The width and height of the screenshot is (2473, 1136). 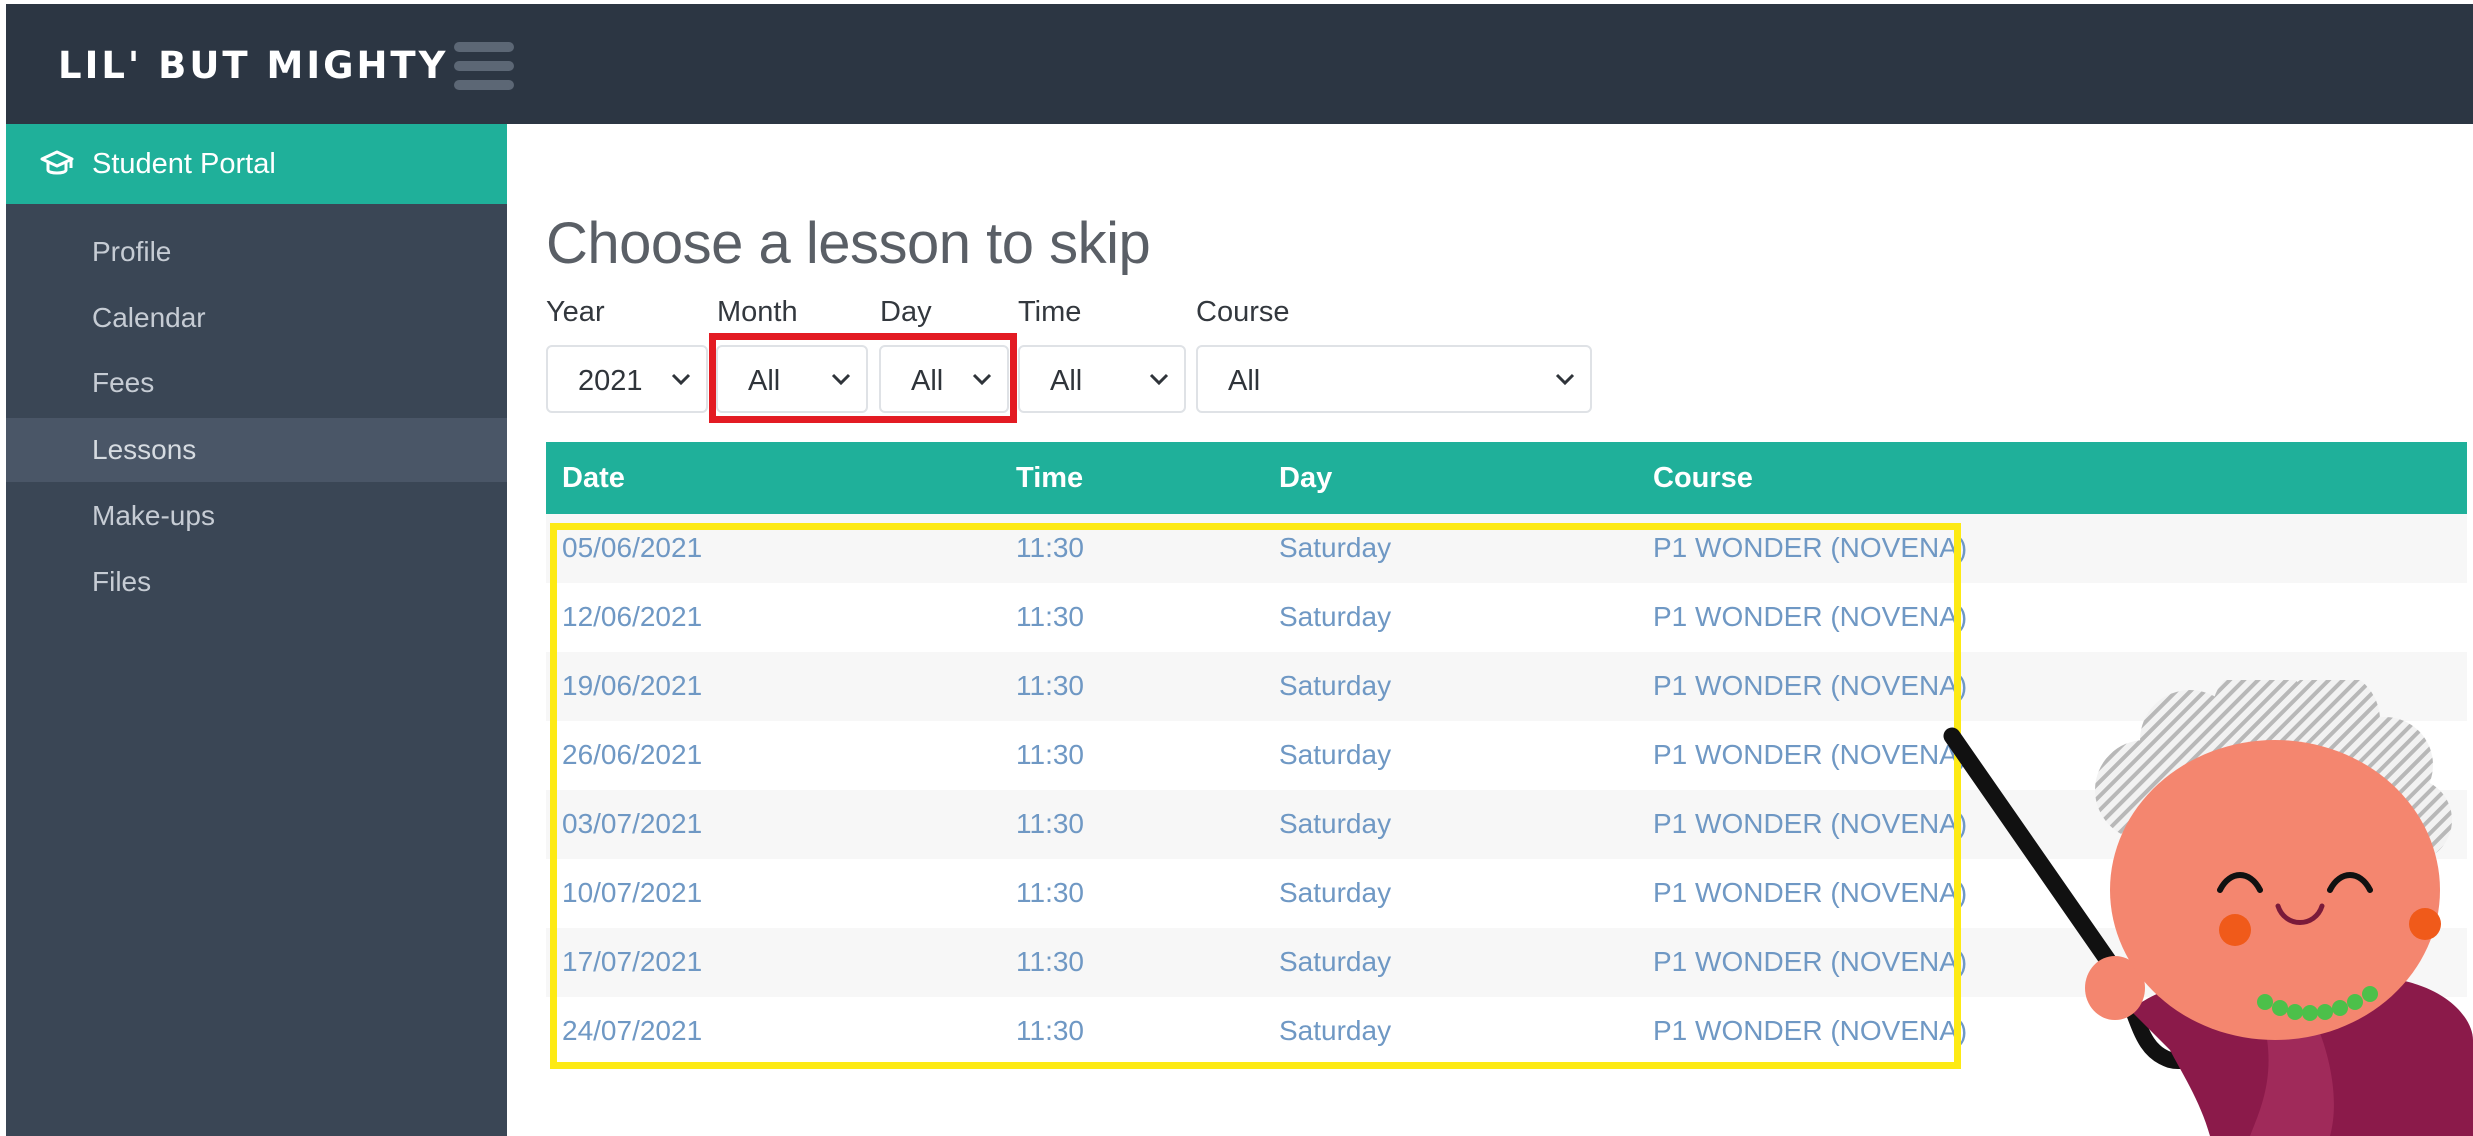 What do you see at coordinates (927, 381) in the screenshot?
I see `day-select-value: All` at bounding box center [927, 381].